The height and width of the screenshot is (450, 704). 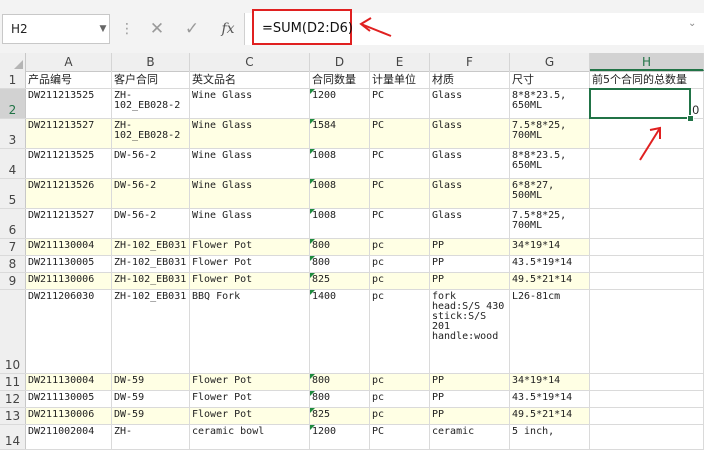 I want to click on table-cell: DW211130004, so click(x=69, y=382).